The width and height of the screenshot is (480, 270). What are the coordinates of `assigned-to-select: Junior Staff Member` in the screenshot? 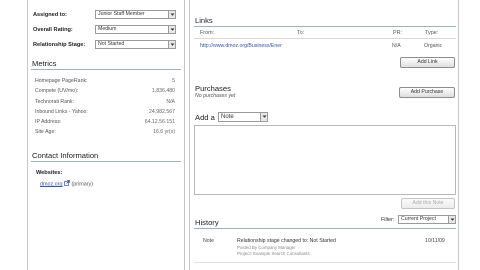 It's located at (135, 14).